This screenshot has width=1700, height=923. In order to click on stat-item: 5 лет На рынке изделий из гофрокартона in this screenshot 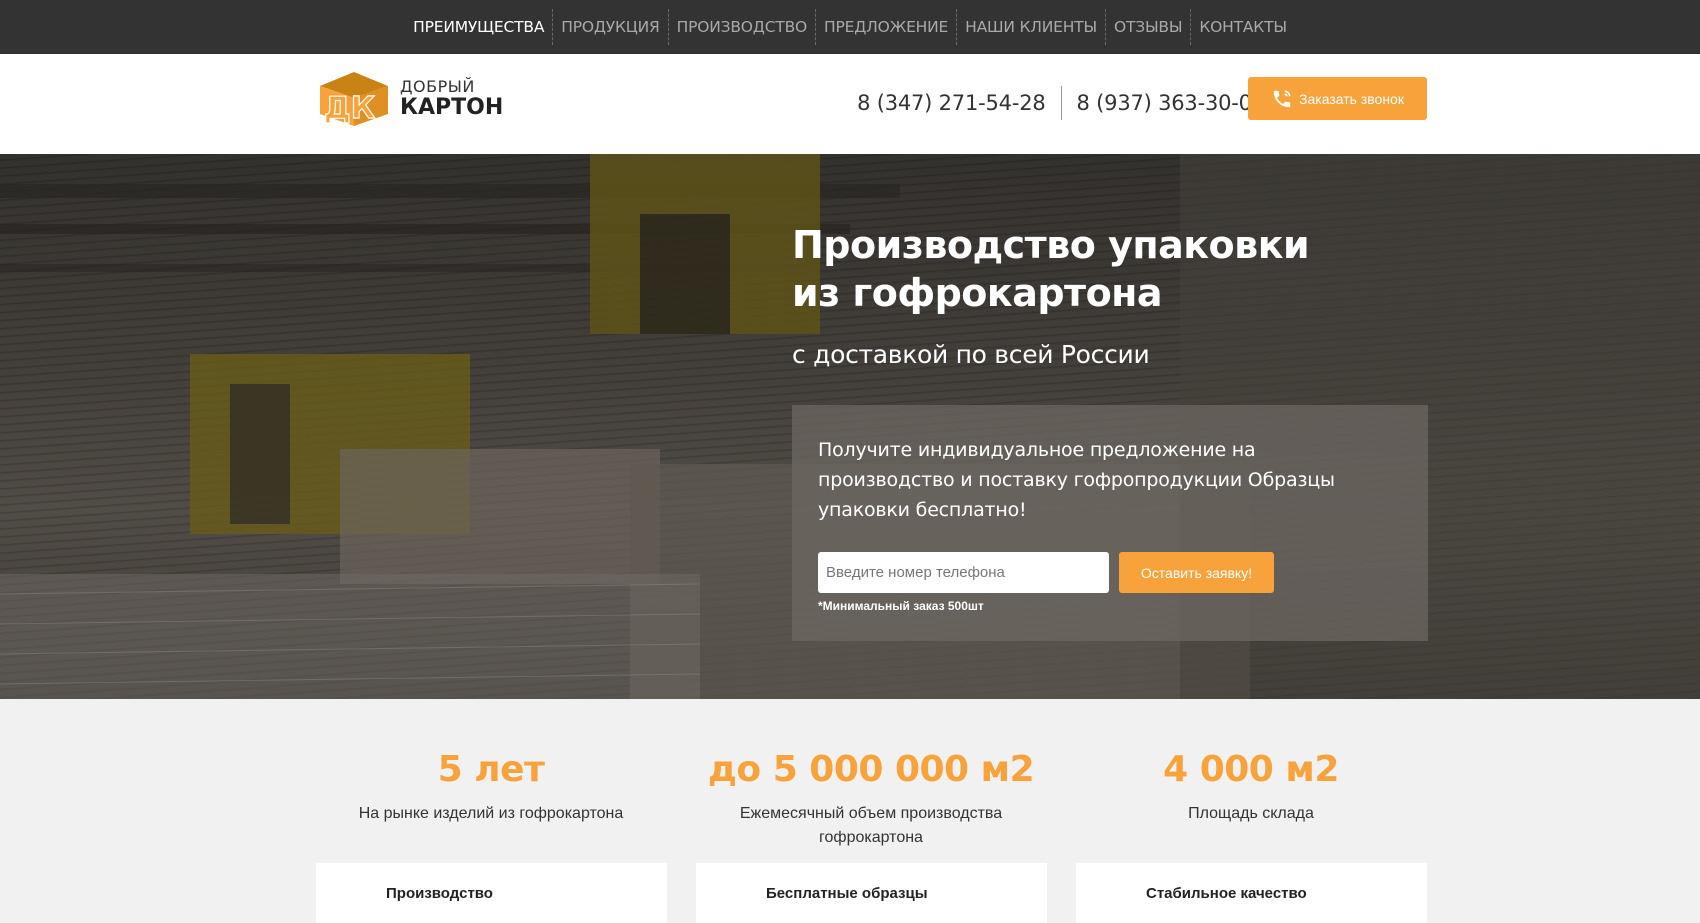, I will do `click(491, 787)`.